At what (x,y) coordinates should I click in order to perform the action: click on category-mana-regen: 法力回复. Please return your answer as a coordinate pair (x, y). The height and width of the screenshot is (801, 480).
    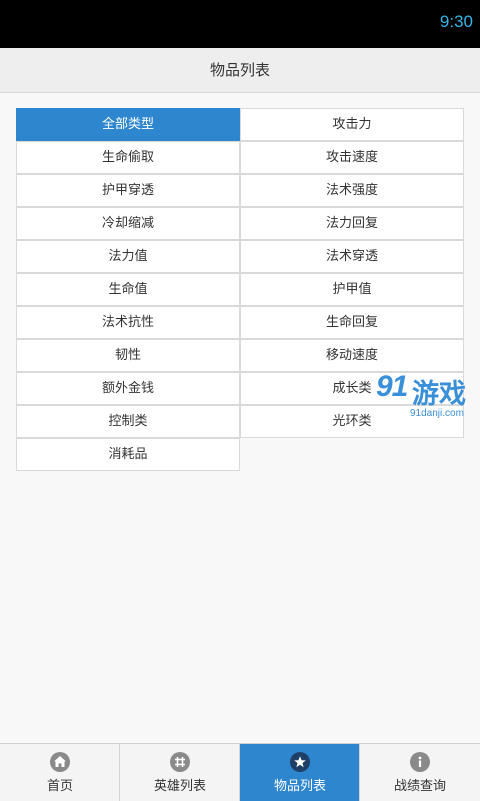
    Looking at the image, I should click on (352, 223).